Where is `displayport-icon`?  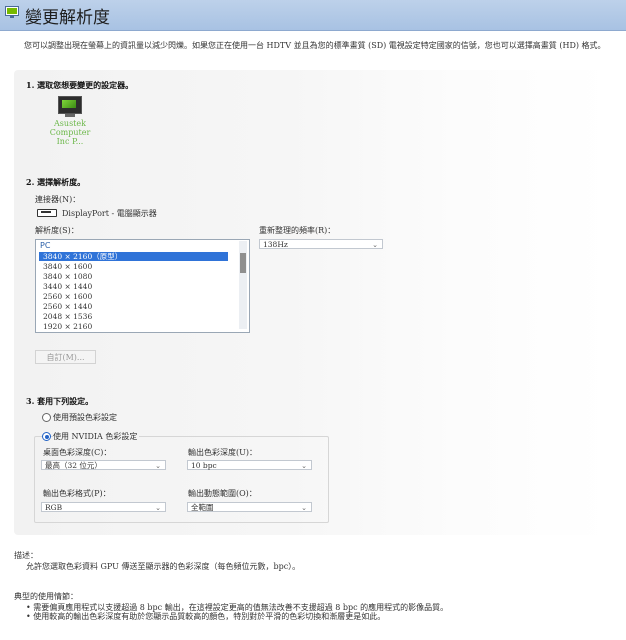
displayport-icon is located at coordinates (47, 213).